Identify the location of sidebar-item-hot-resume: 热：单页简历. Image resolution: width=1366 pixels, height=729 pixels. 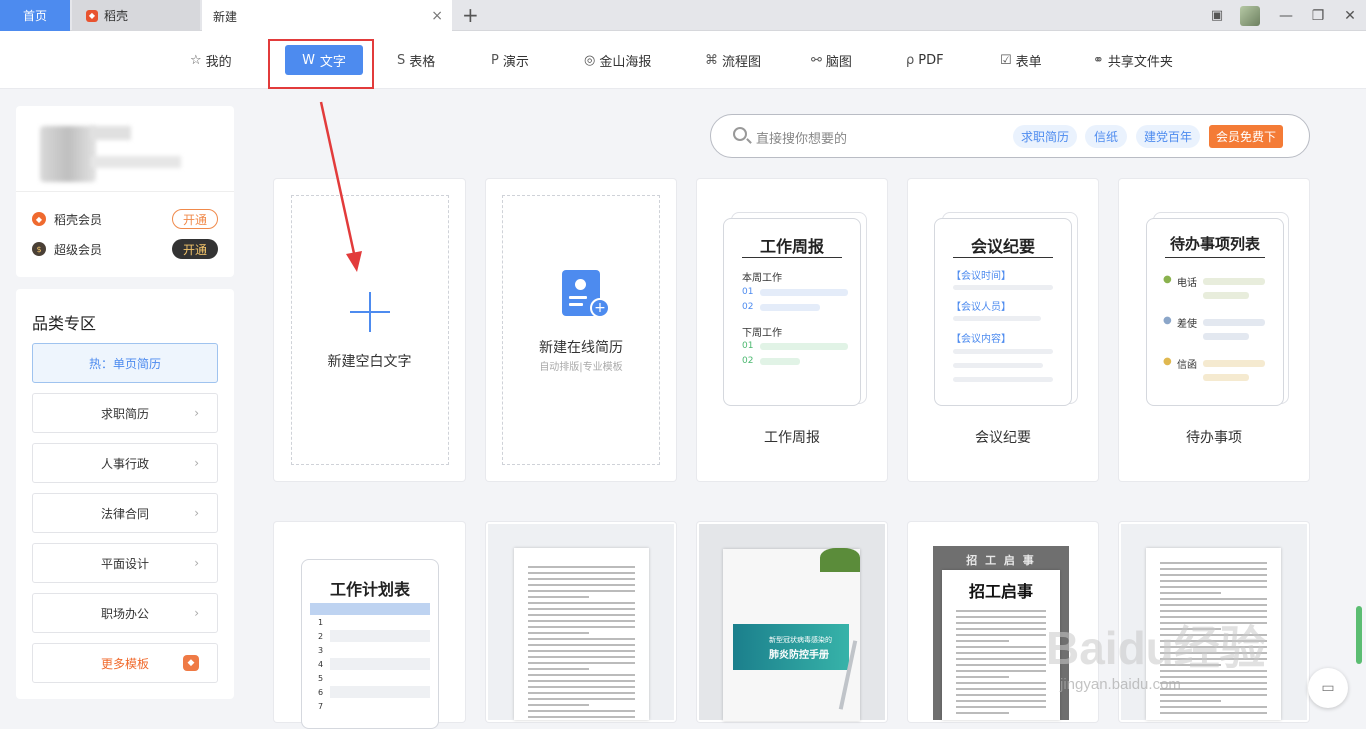
(125, 363).